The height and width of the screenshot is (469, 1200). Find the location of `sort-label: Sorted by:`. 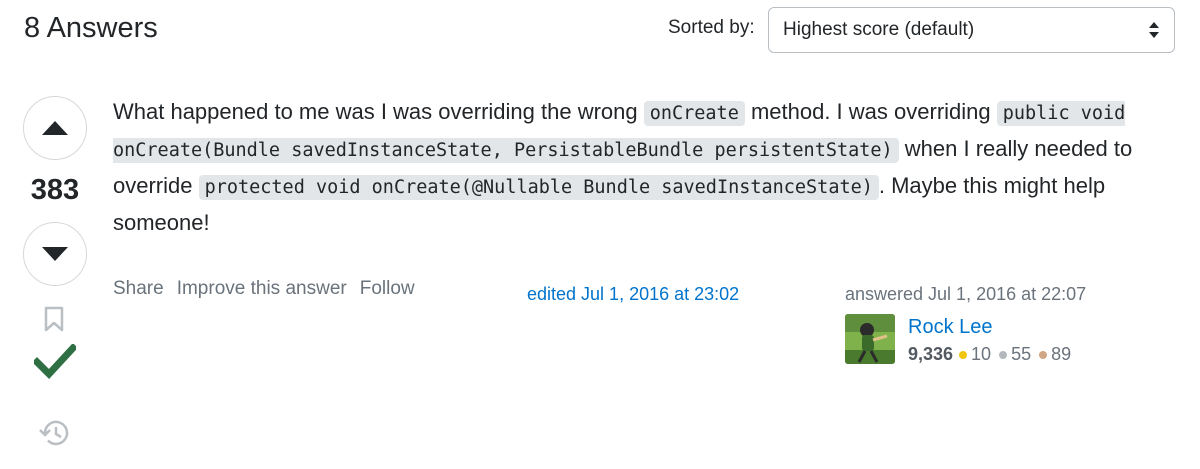

sort-label: Sorted by: is located at coordinates (711, 27).